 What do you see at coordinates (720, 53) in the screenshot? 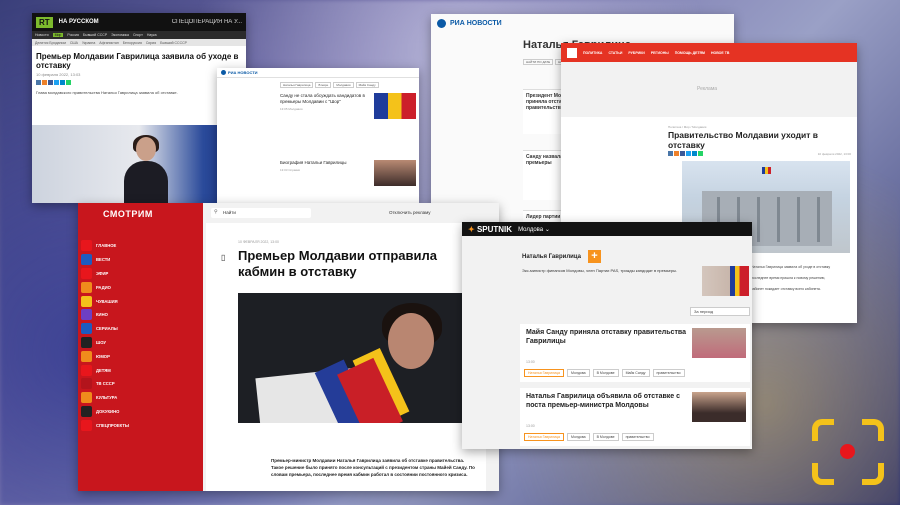
I see `rg-nav-item: НОВОЕ ТВ` at bounding box center [720, 53].